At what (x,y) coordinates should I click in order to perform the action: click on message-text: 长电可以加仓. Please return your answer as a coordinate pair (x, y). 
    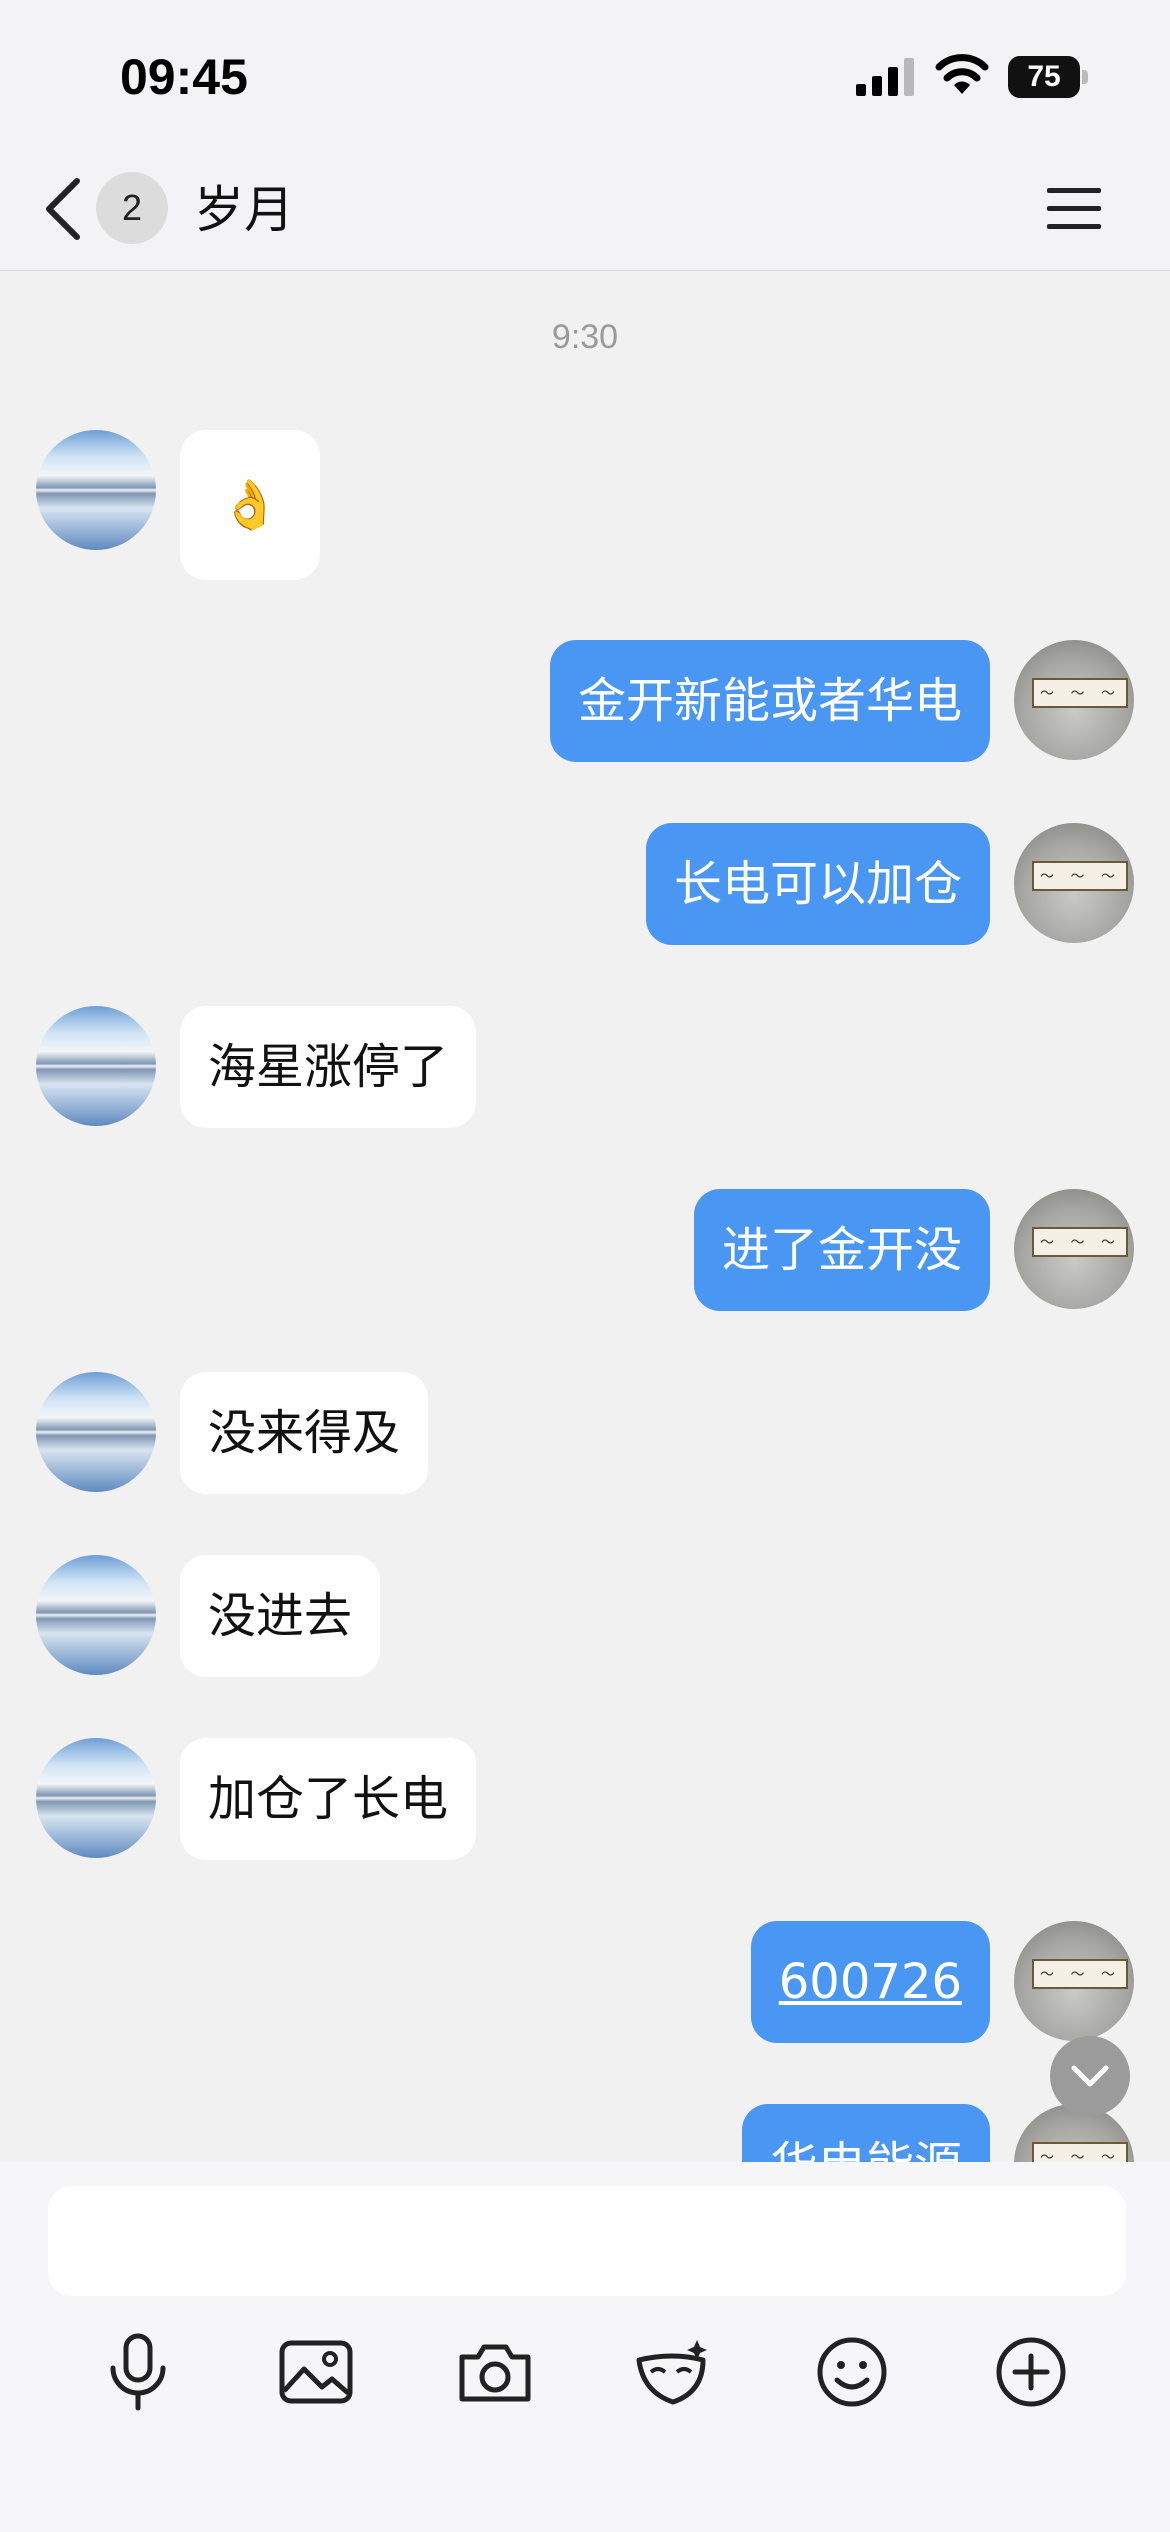
    Looking at the image, I should click on (817, 884).